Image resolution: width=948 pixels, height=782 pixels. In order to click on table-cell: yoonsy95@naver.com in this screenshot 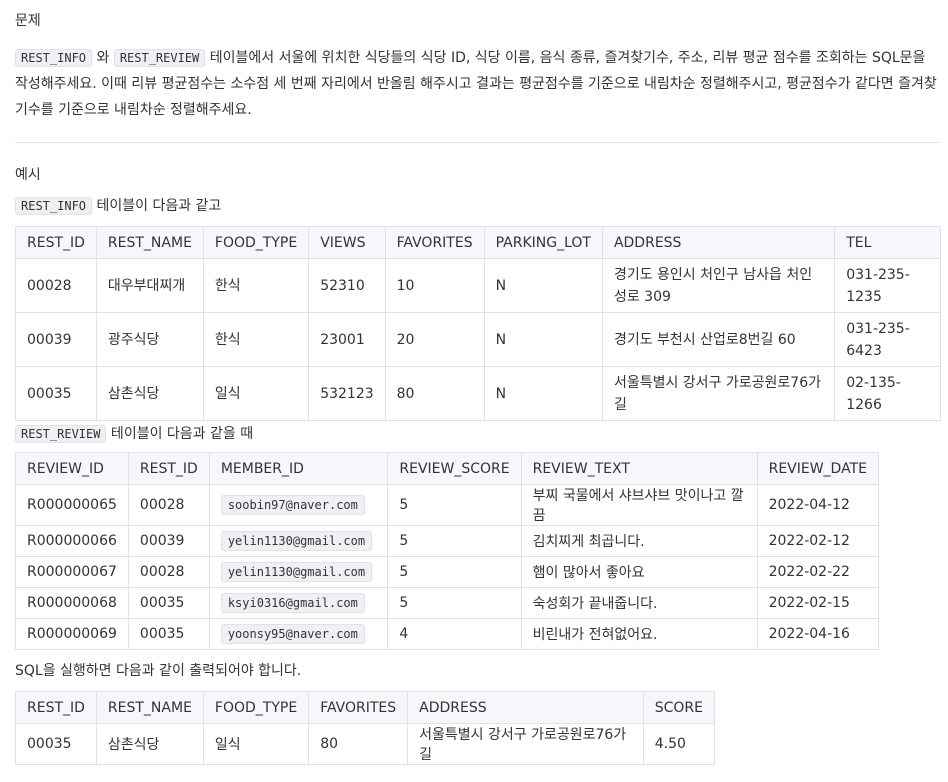, I will do `click(298, 634)`.